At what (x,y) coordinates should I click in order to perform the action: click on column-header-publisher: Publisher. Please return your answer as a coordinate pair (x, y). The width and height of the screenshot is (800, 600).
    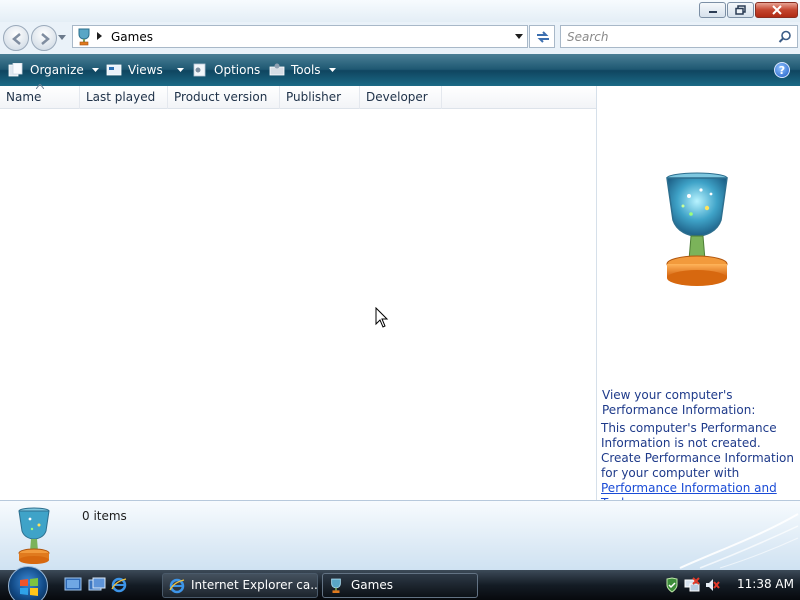
    Looking at the image, I should click on (320, 97).